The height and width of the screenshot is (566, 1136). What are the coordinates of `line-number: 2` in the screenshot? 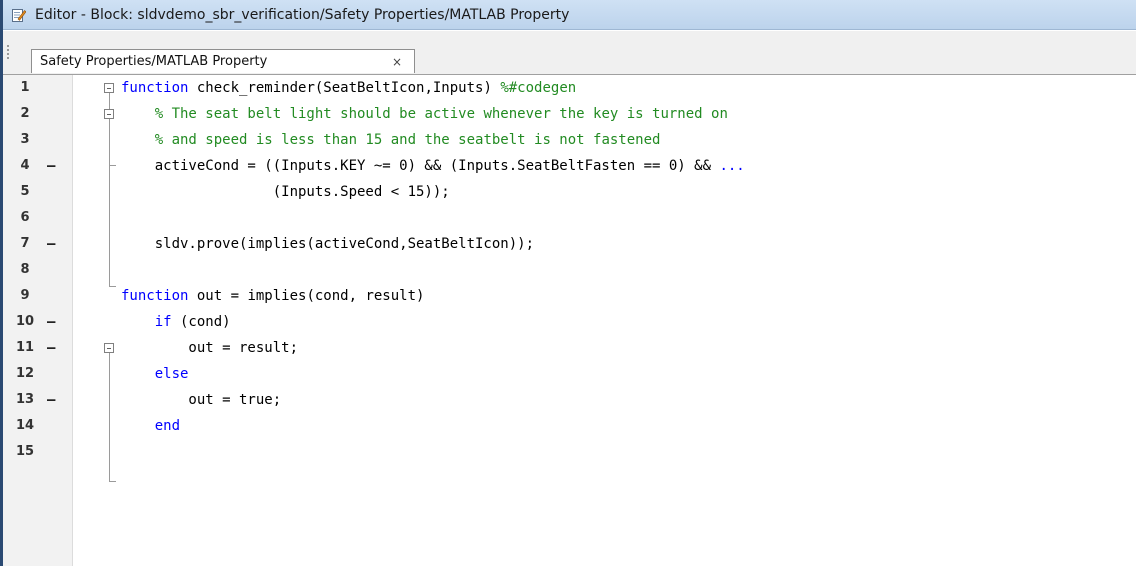 It's located at (25, 113).